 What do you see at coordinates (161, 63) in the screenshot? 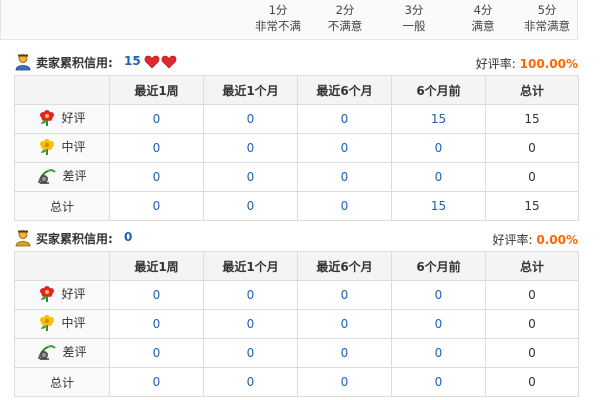
I see `seller-hearts-icon` at bounding box center [161, 63].